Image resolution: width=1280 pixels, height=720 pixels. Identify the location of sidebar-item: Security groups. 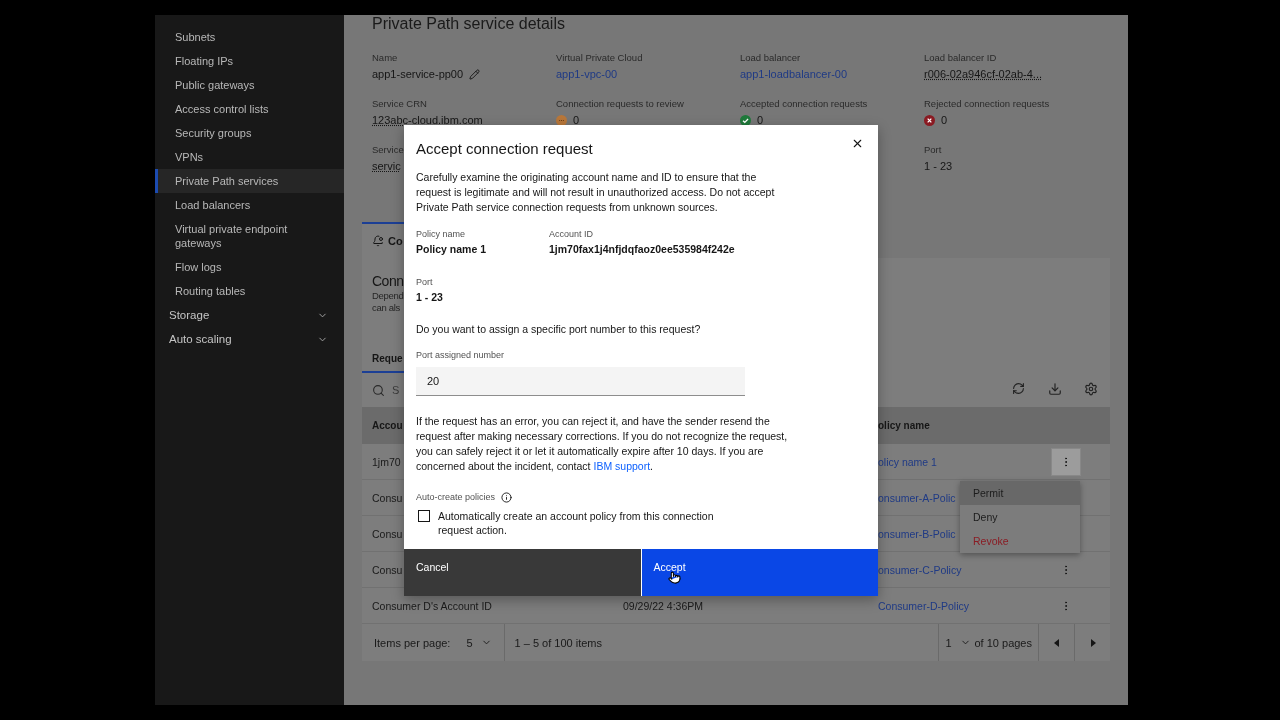
(249, 133).